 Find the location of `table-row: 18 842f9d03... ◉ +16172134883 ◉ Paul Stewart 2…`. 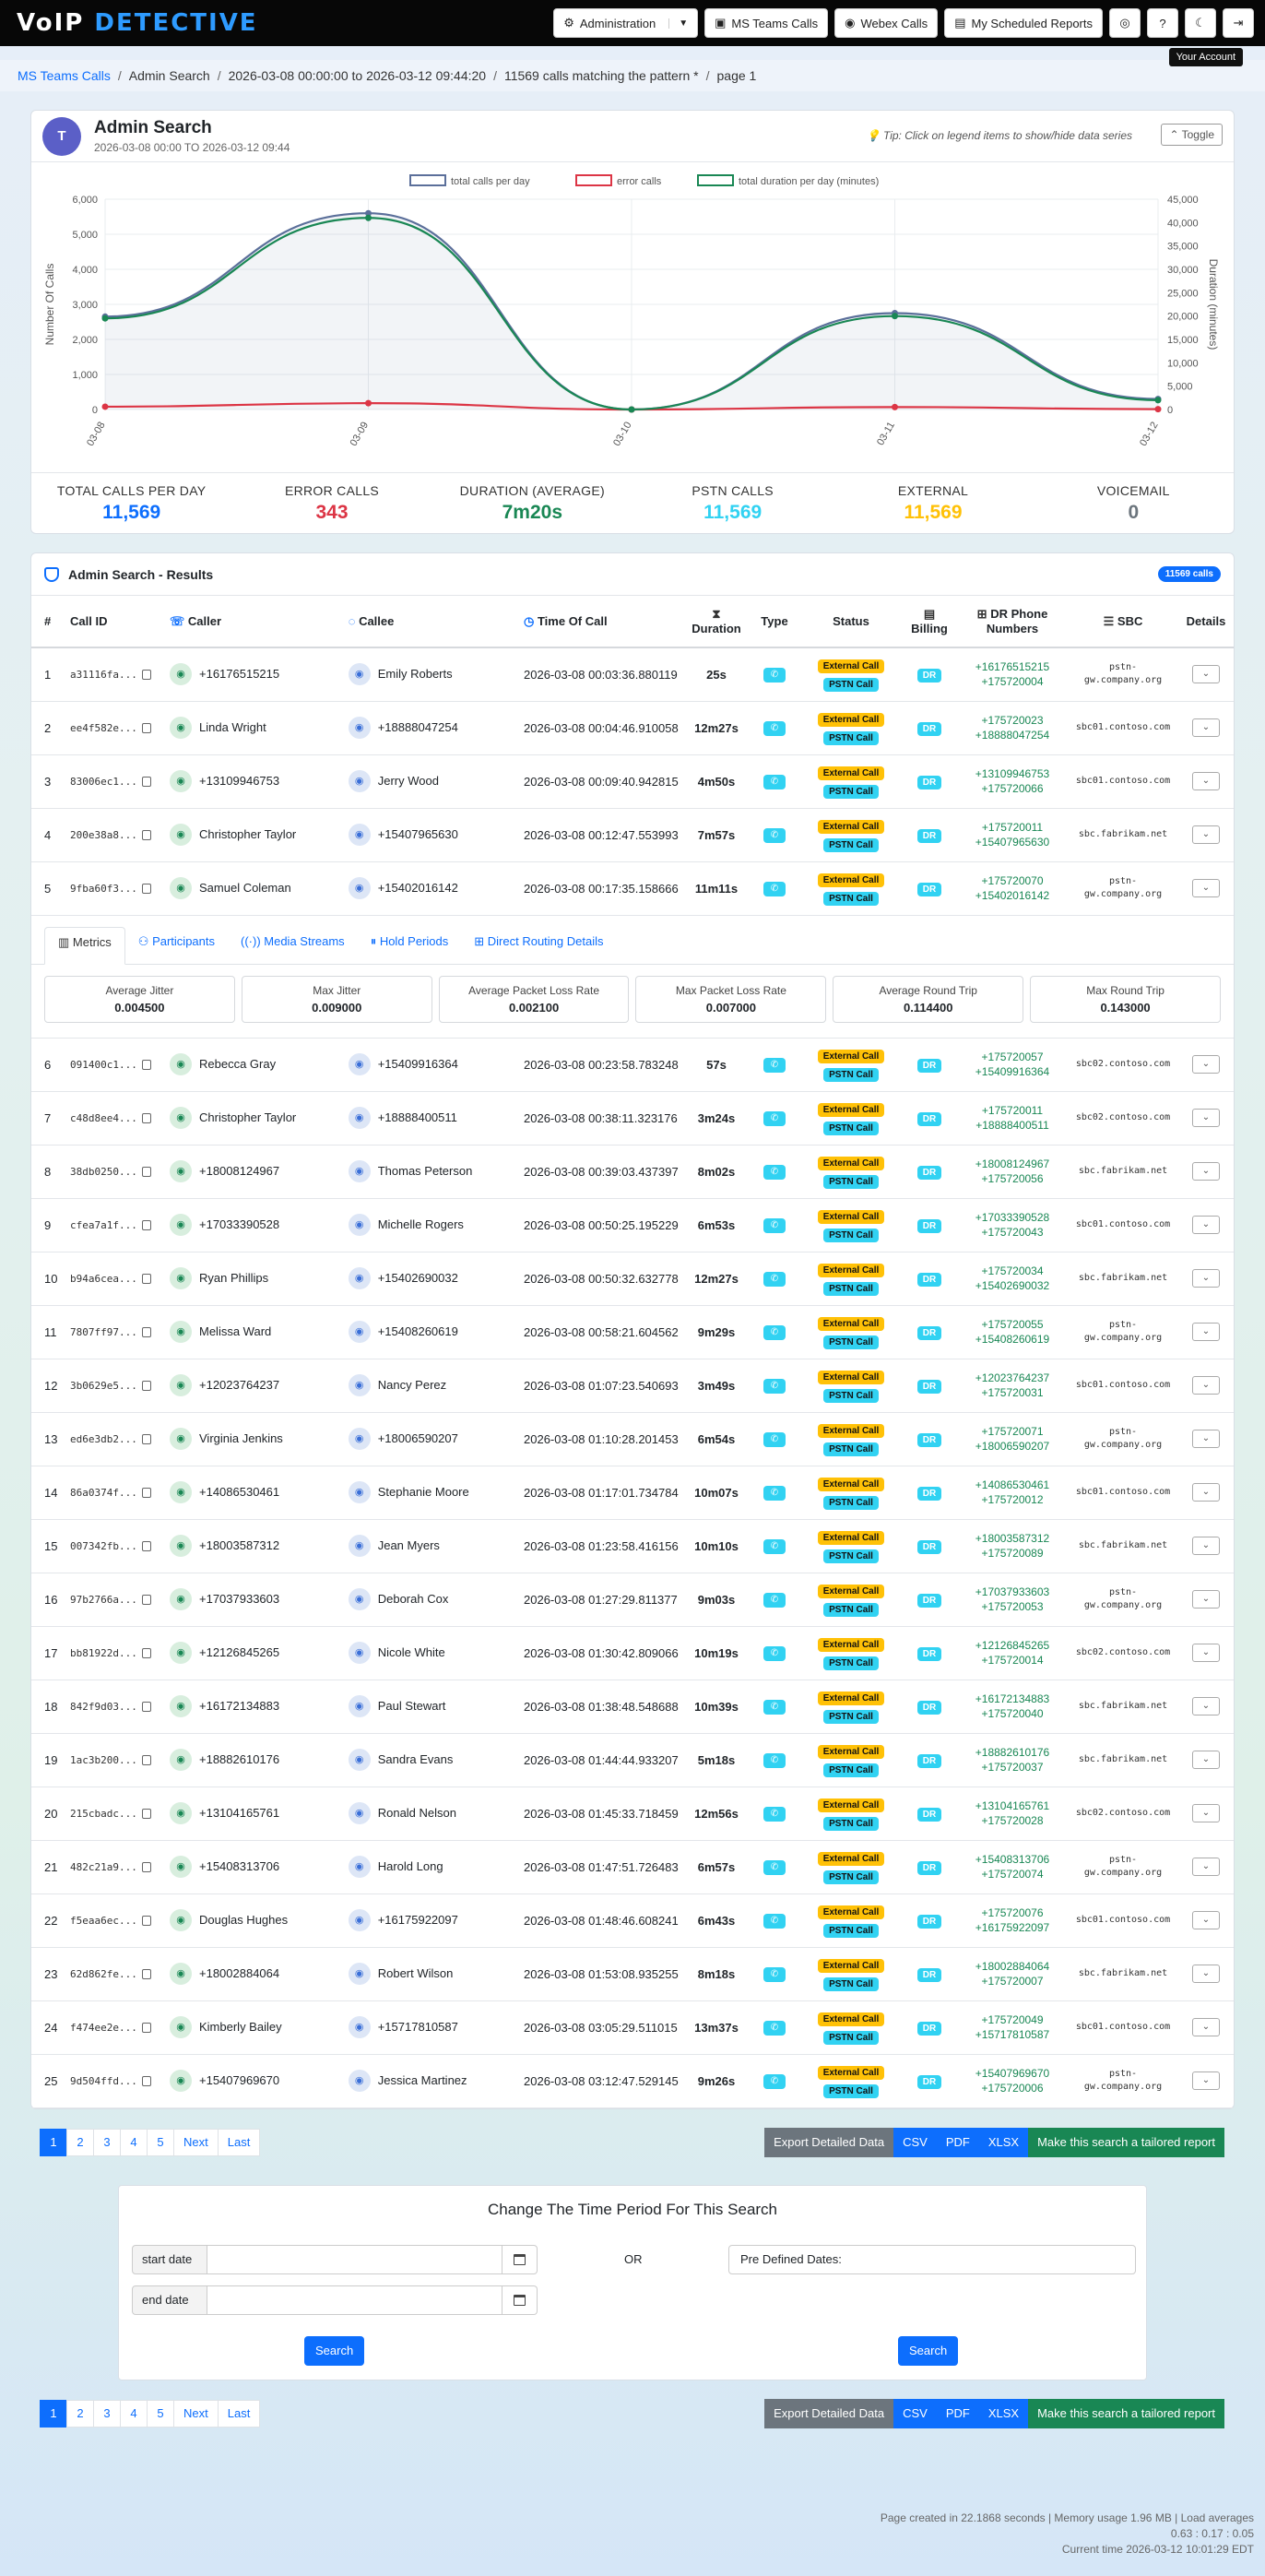

table-row: 18 842f9d03... ◉ +16172134883 ◉ Paul Stewart 2… is located at coordinates (632, 1707).